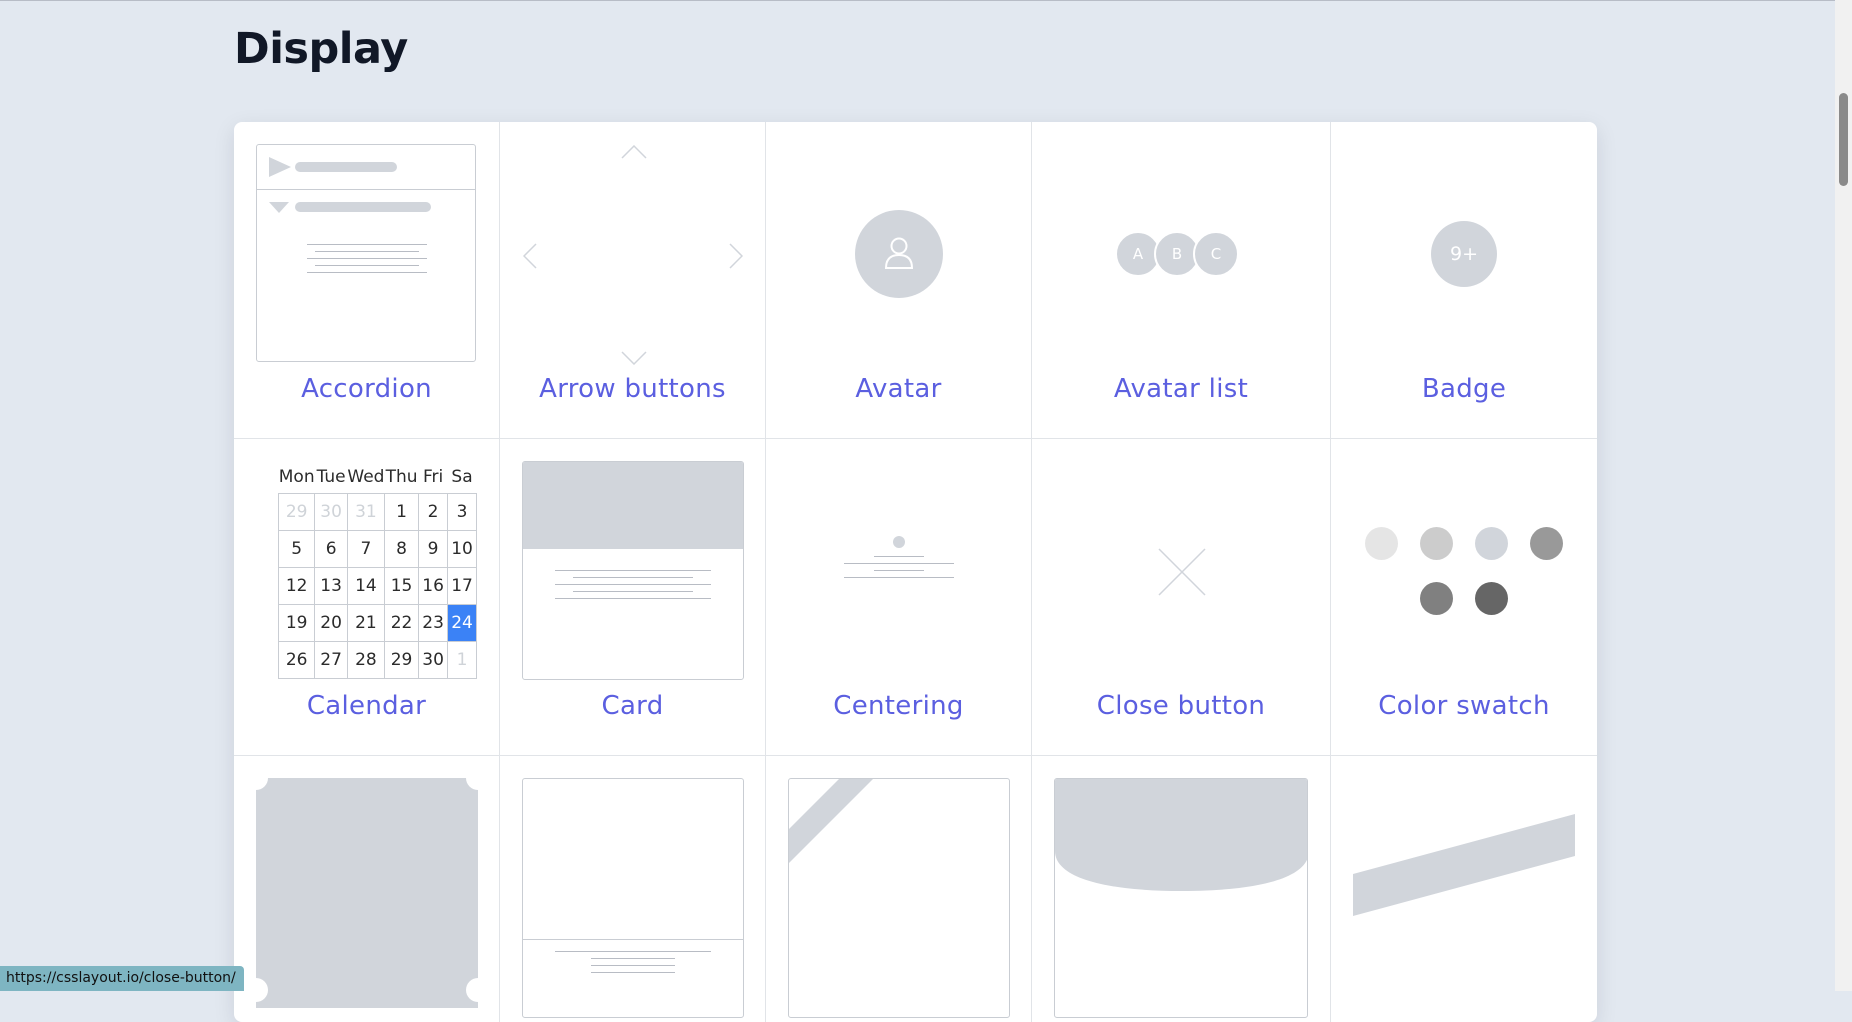  I want to click on card-card: Card, so click(633, 597).